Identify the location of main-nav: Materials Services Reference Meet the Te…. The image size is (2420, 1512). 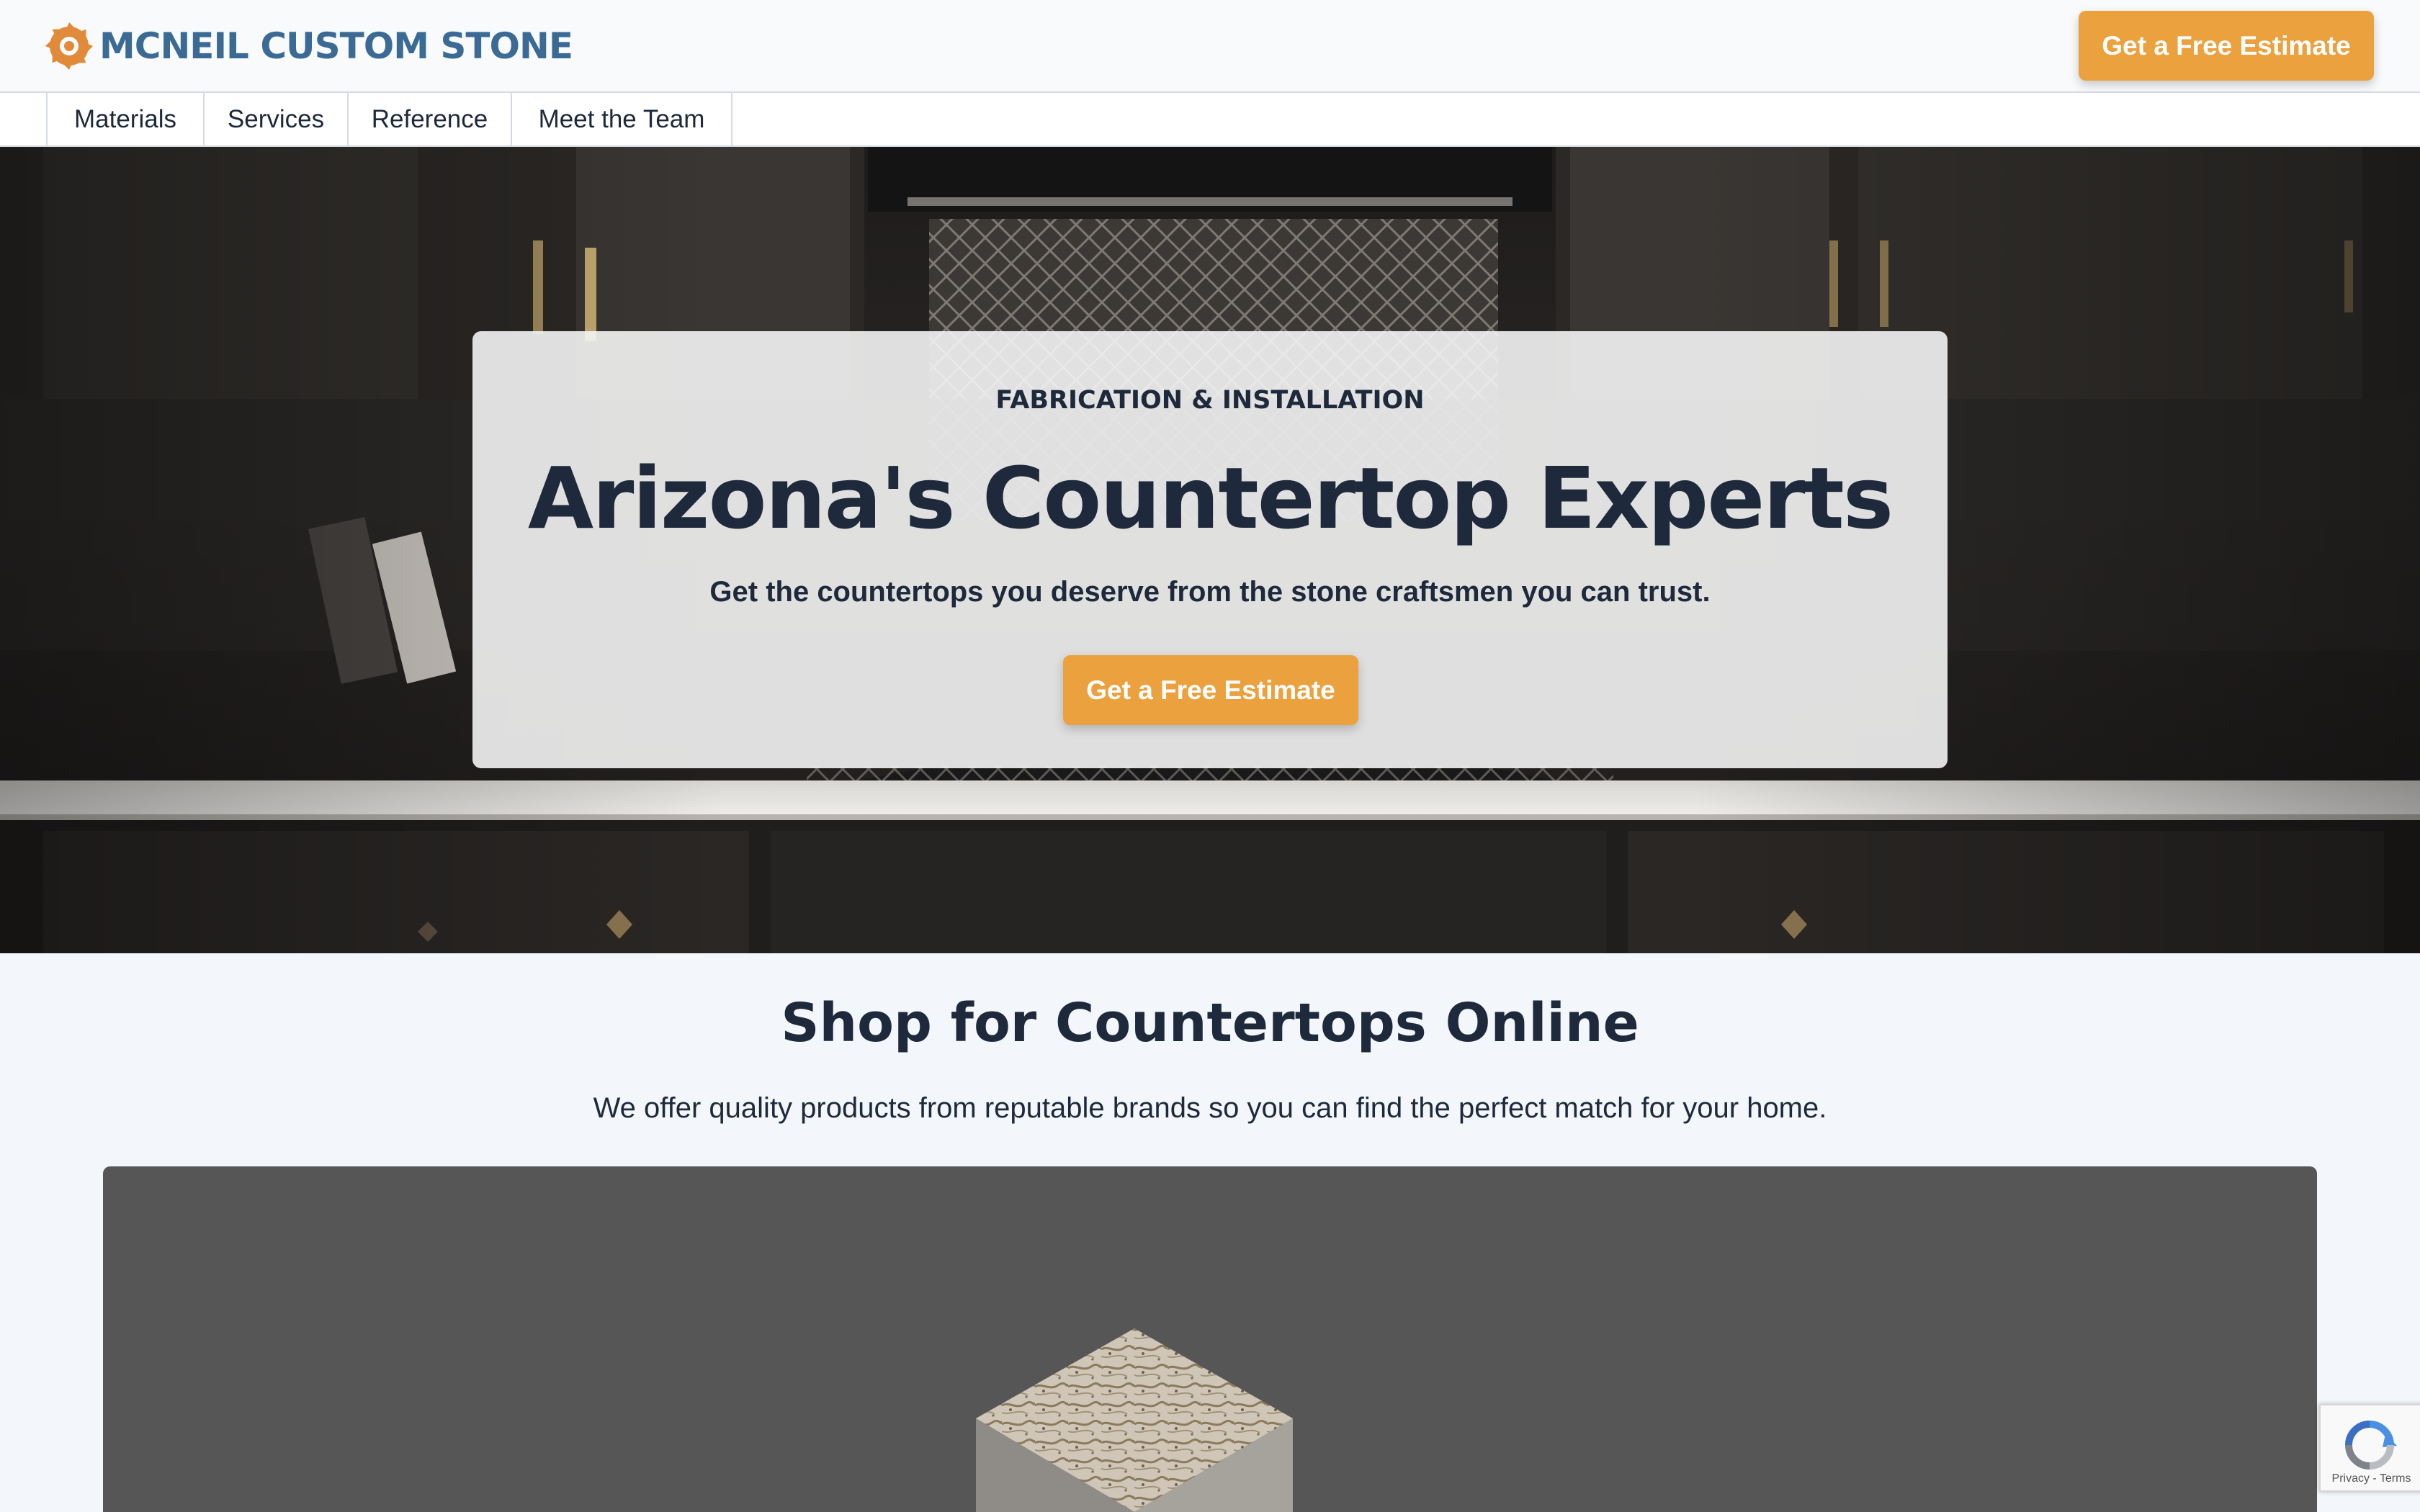
(1210, 120).